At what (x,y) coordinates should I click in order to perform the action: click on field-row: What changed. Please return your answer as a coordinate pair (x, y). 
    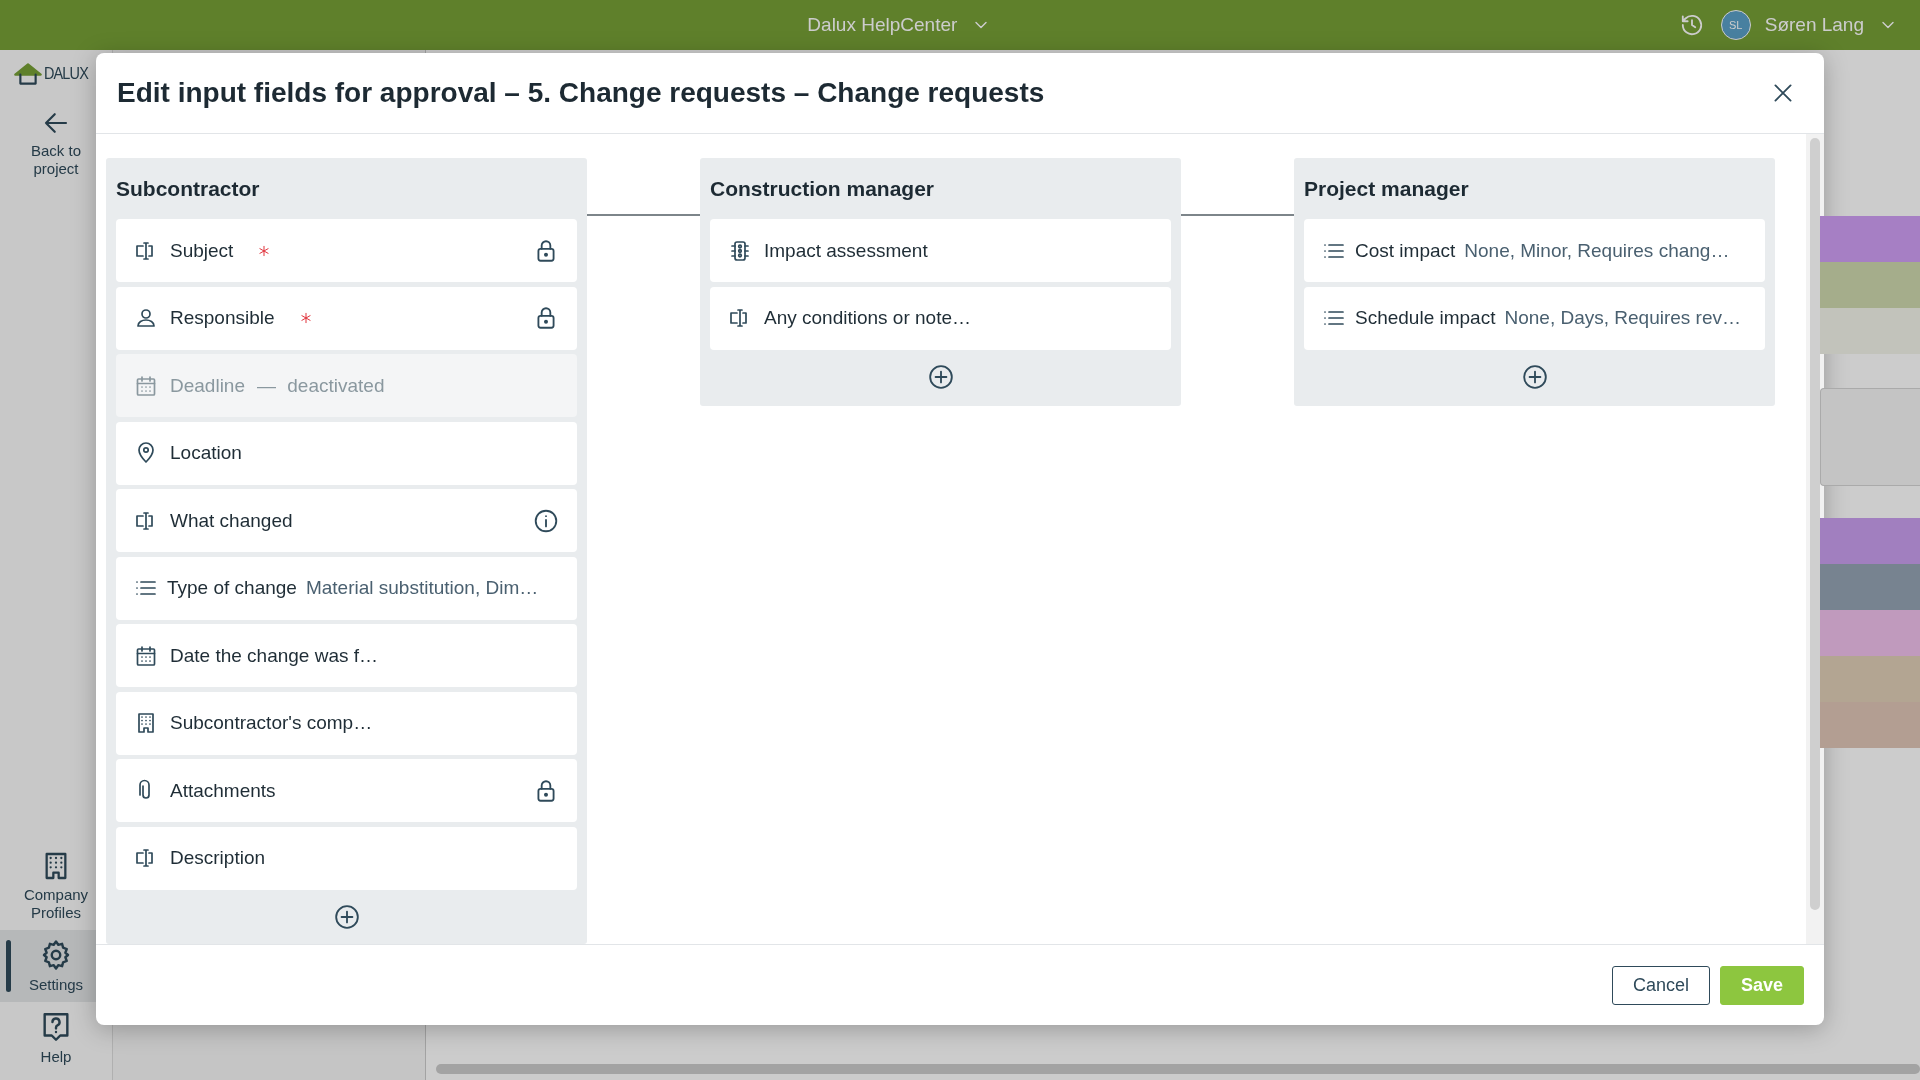
    Looking at the image, I should click on (346, 520).